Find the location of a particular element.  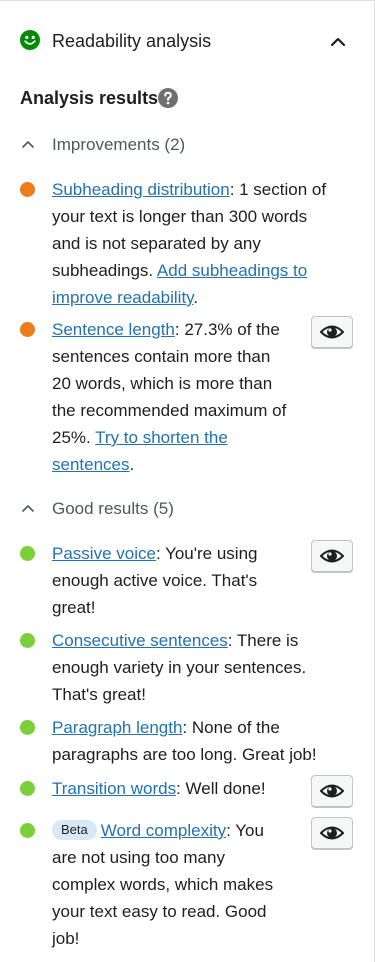

top-divider is located at coordinates (187, 0).